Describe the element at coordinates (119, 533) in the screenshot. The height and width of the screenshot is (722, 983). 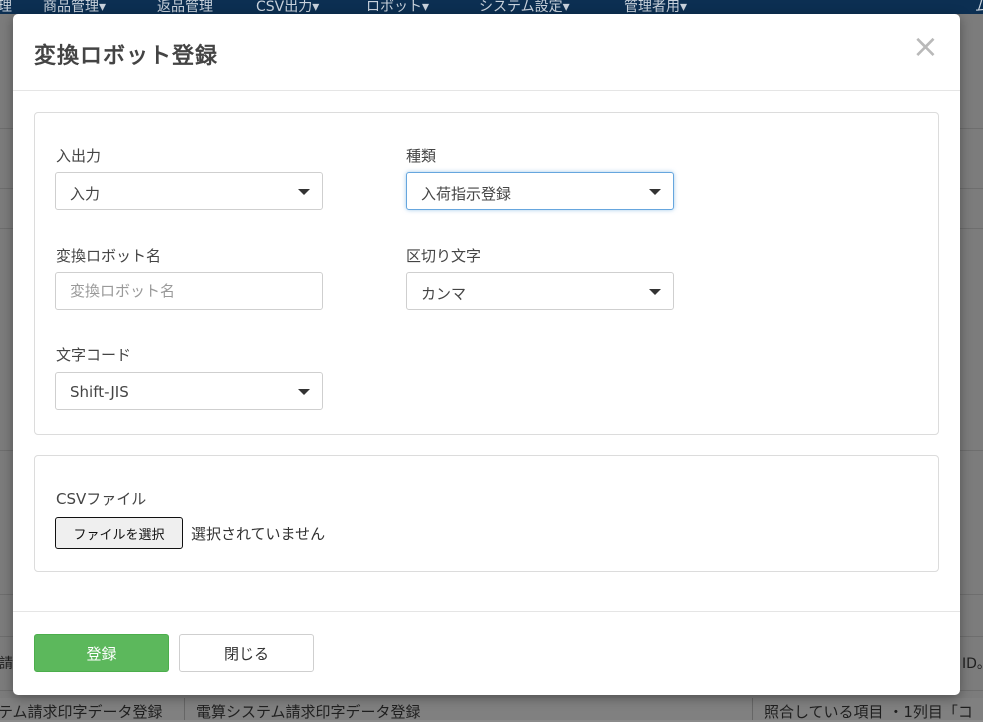
I see `choose-file-button: ファイルを選択` at that location.